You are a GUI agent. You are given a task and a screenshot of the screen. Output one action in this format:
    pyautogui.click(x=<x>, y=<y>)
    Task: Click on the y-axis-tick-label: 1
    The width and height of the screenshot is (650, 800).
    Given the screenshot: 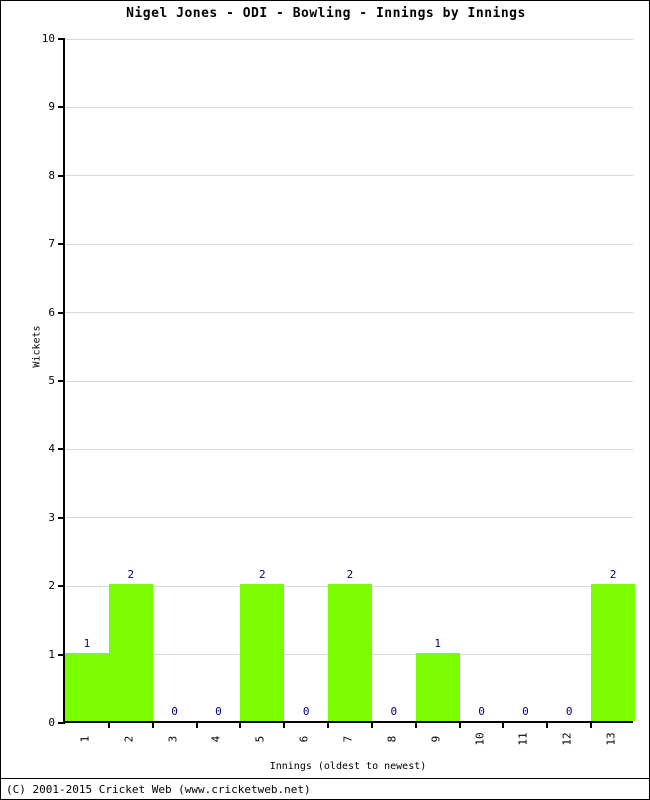 What is the action you would take?
    pyautogui.click(x=51, y=654)
    